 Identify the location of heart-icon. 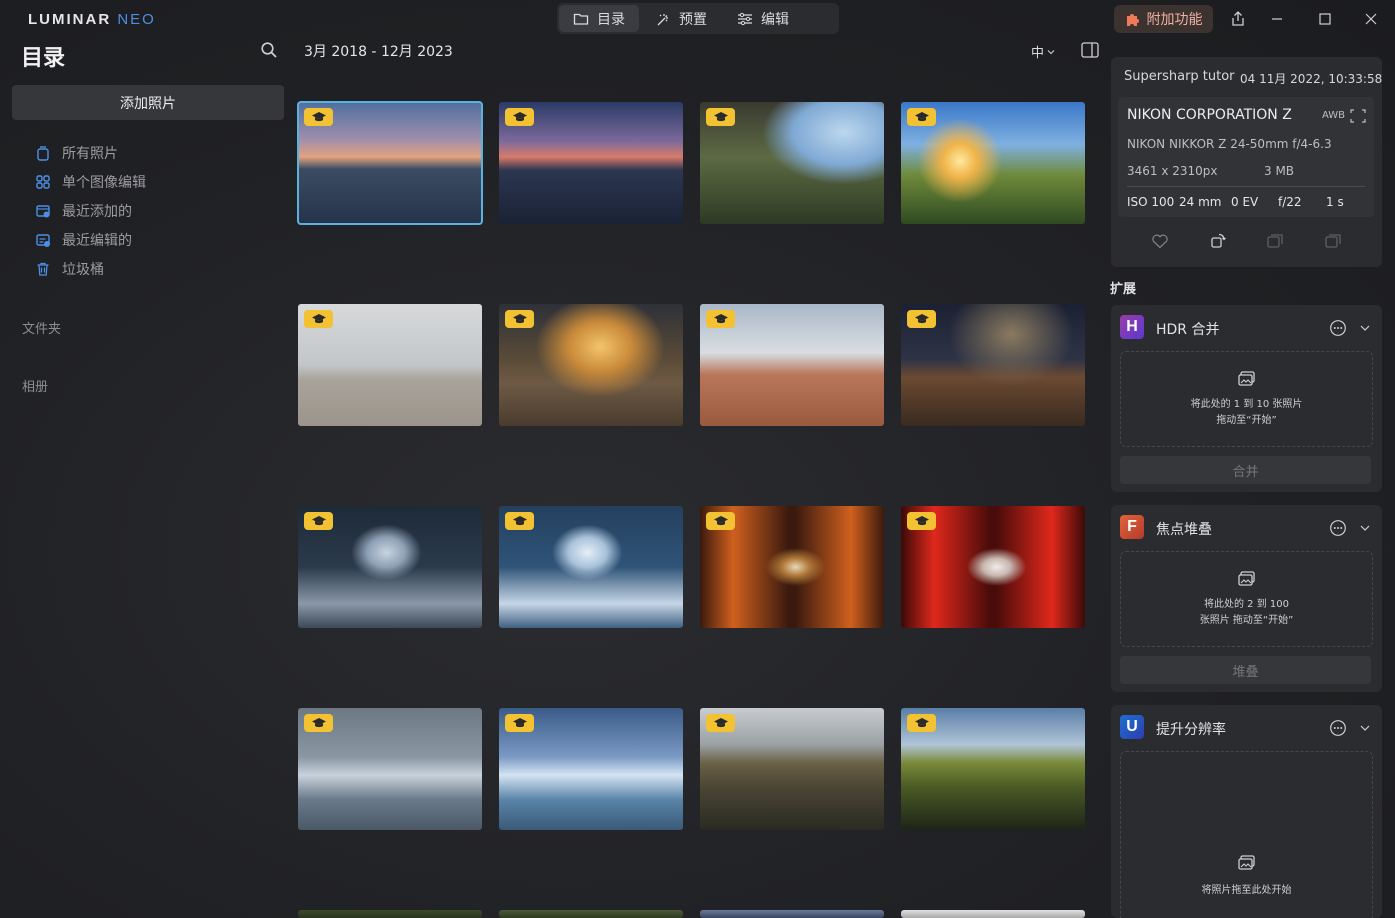
(1160, 241).